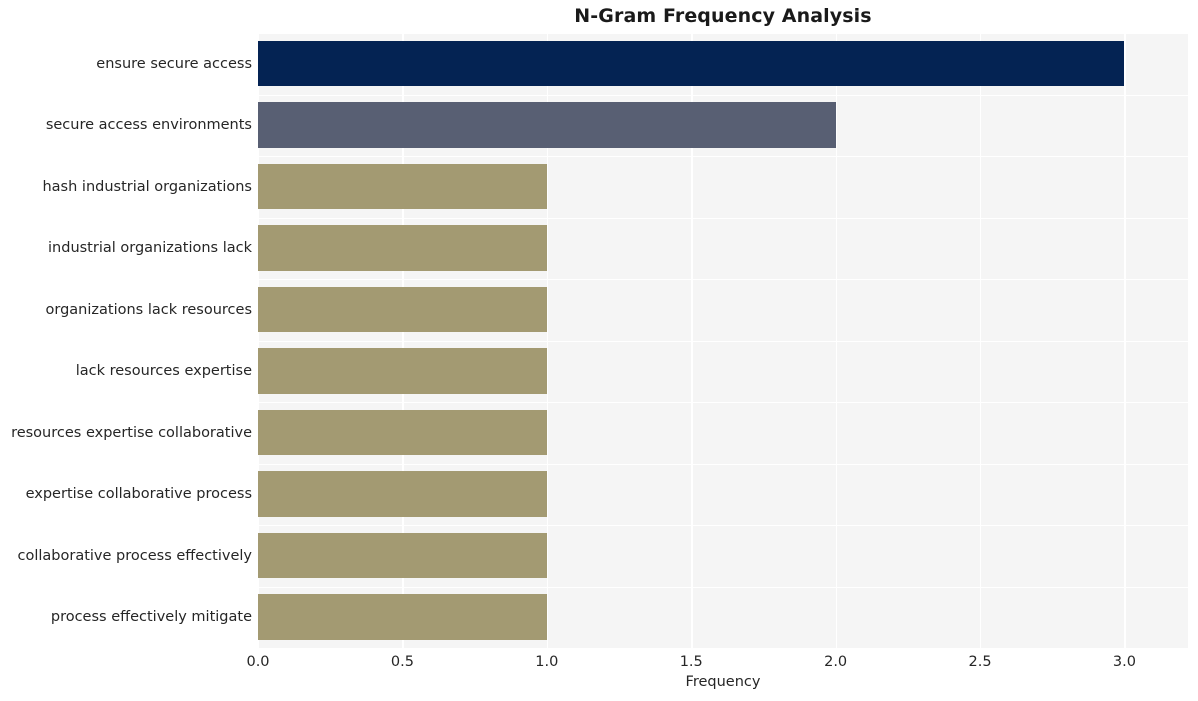  Describe the element at coordinates (163, 371) in the screenshot. I see `y-tick-label: lack resources expertise` at that location.